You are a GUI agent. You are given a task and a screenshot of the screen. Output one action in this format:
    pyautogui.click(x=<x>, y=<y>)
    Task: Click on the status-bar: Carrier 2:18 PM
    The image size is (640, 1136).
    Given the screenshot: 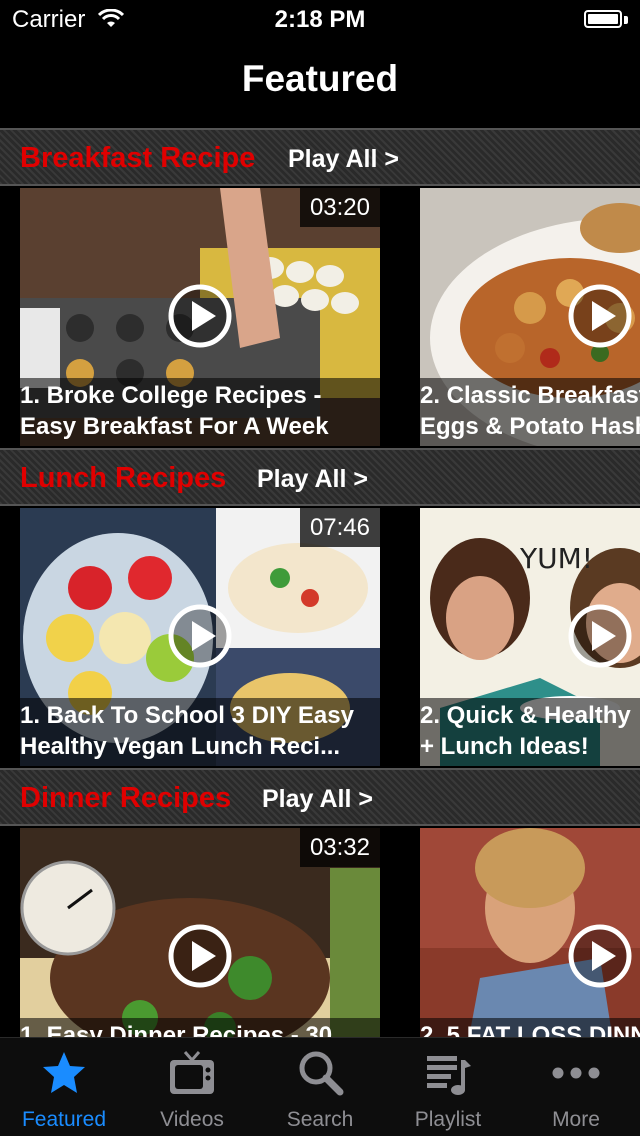 What is the action you would take?
    pyautogui.click(x=320, y=20)
    